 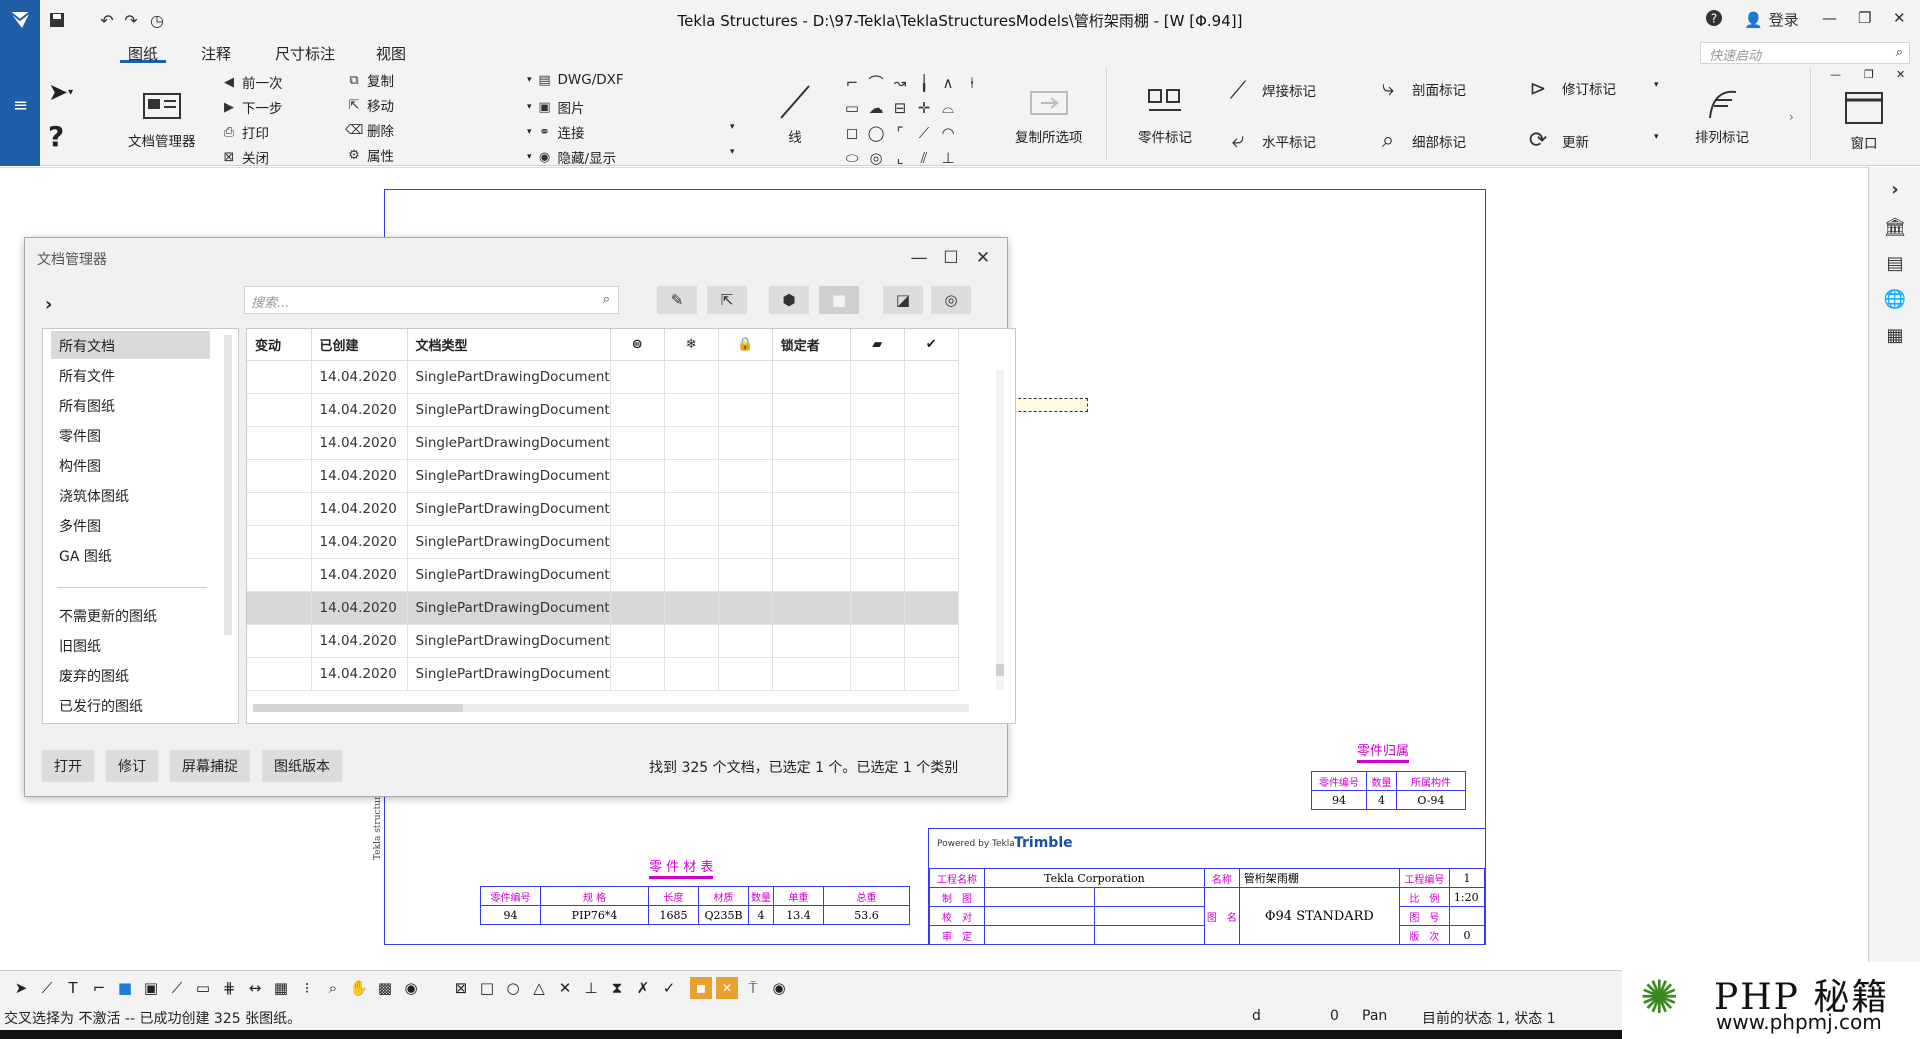 I want to click on quick-launch-input: 快速启动 ⌕, so click(x=1805, y=53).